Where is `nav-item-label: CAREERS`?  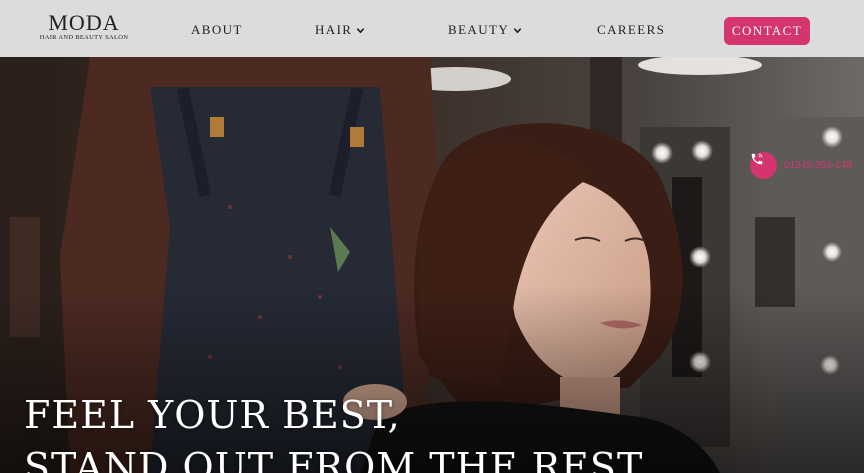
nav-item-label: CAREERS is located at coordinates (631, 29).